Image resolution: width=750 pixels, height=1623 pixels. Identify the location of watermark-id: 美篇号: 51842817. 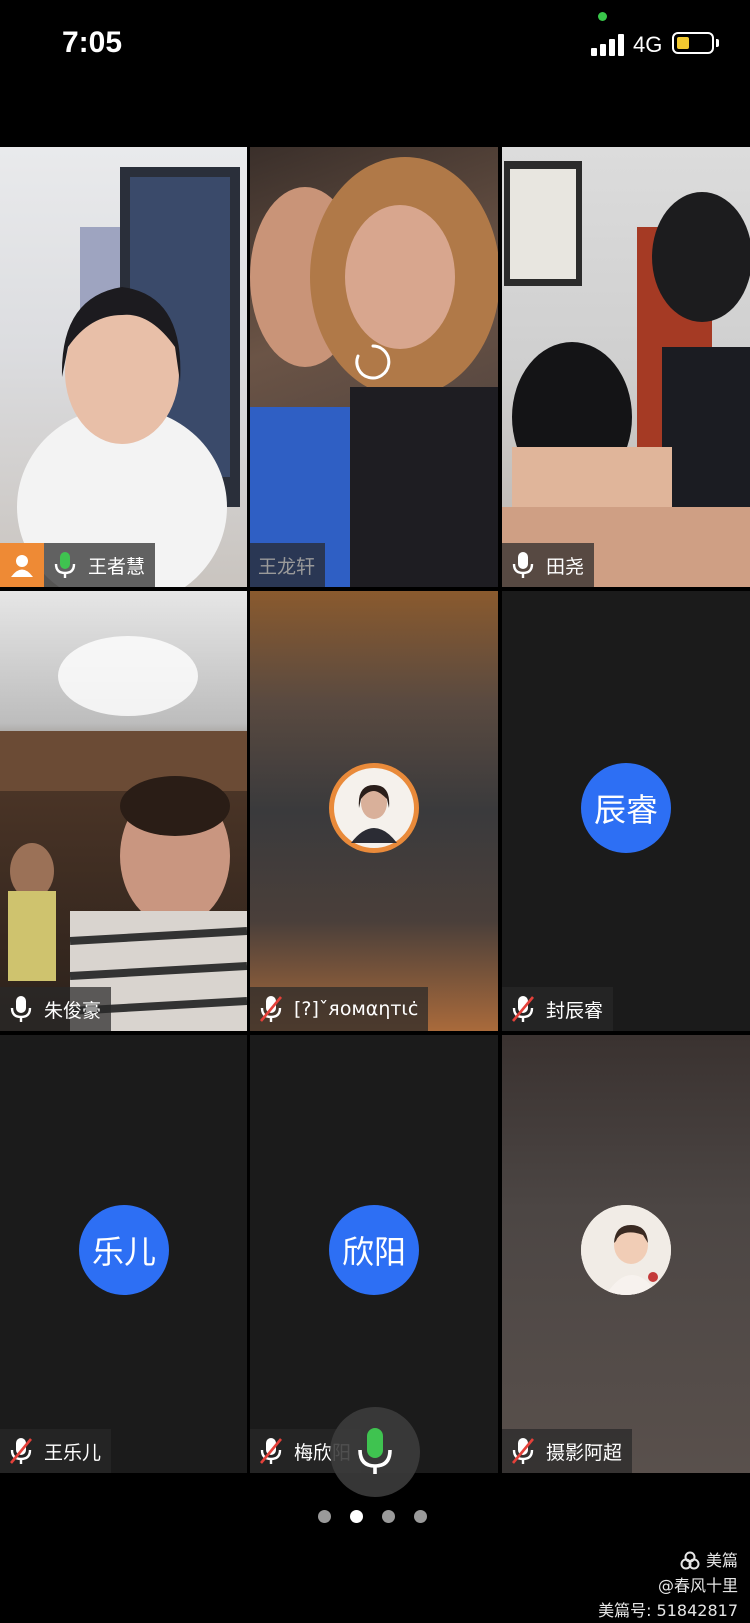
(668, 1610).